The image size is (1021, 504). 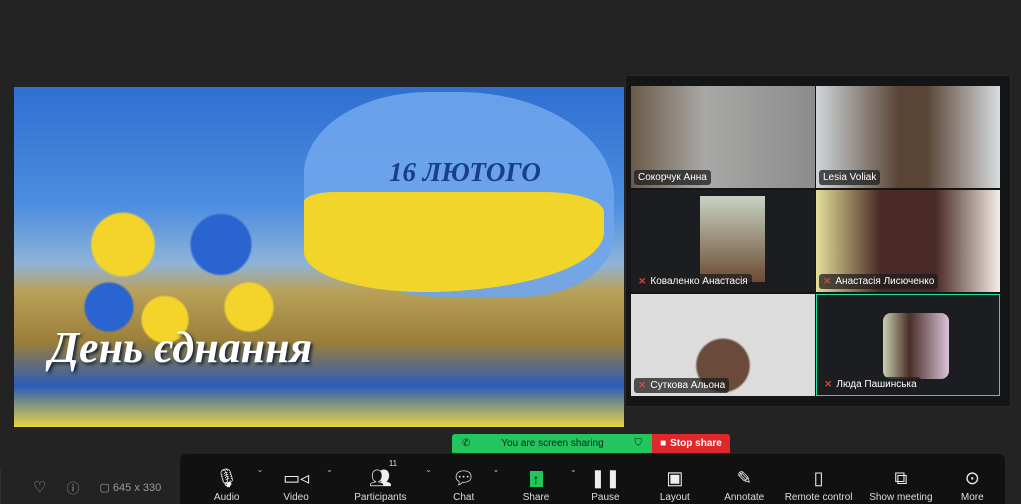 I want to click on annotate-button: ✎ Annotate, so click(x=744, y=479).